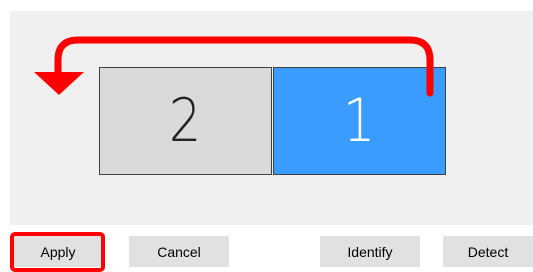  I want to click on apply-button: Apply, so click(58, 251).